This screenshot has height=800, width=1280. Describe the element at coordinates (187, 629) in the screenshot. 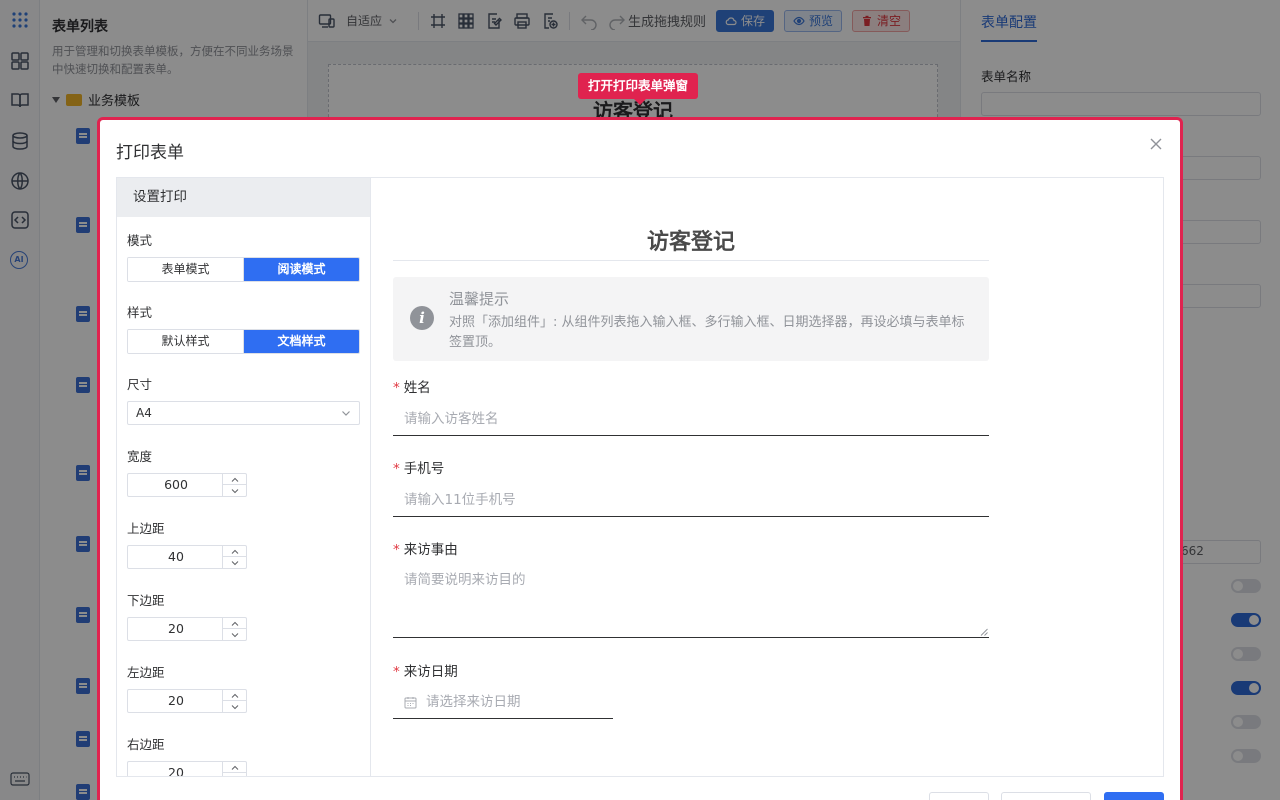

I see `bottom-margin-stepper: 20` at that location.